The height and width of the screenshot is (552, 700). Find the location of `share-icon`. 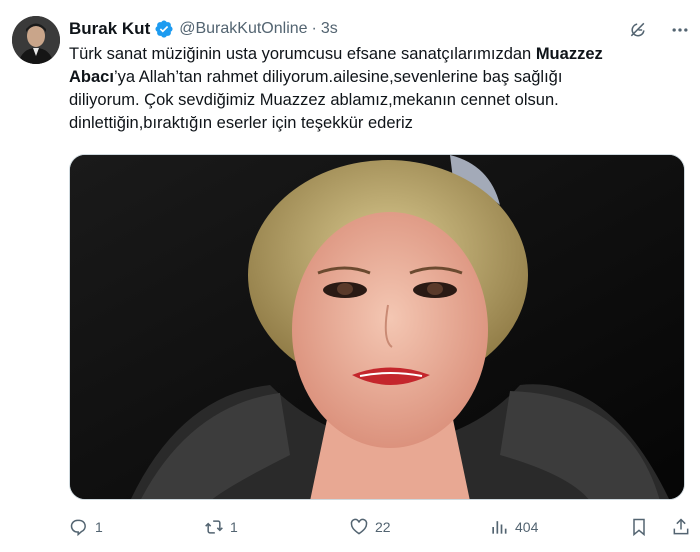

share-icon is located at coordinates (681, 526).